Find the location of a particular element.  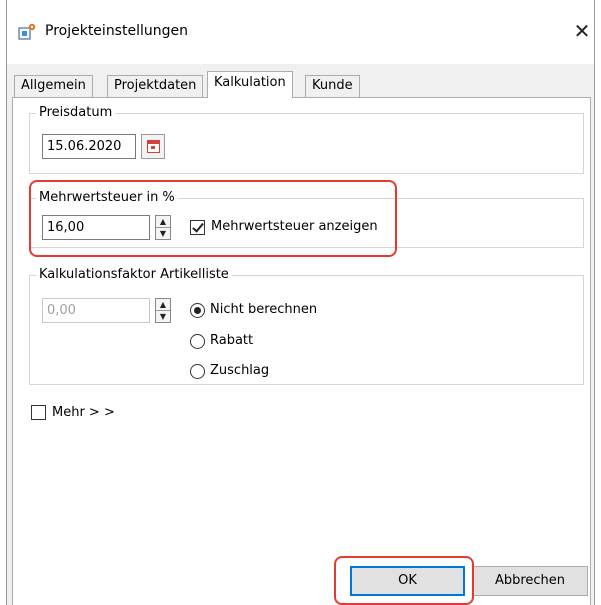

radio-zuschlag-label: Zuschlag is located at coordinates (240, 370).